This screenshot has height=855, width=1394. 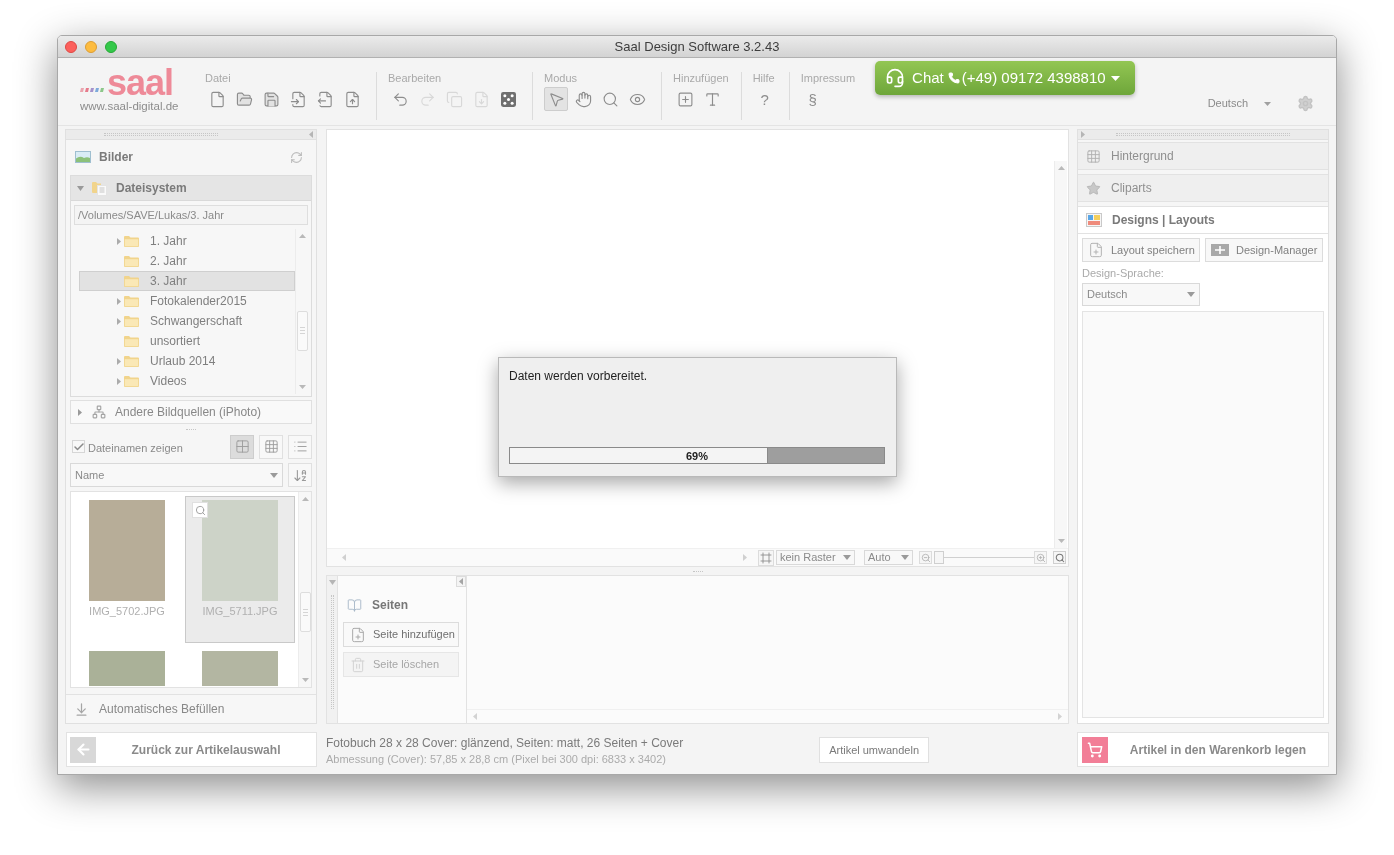 What do you see at coordinates (1141, 250) in the screenshot?
I see `save-layout-button: Layout speichern` at bounding box center [1141, 250].